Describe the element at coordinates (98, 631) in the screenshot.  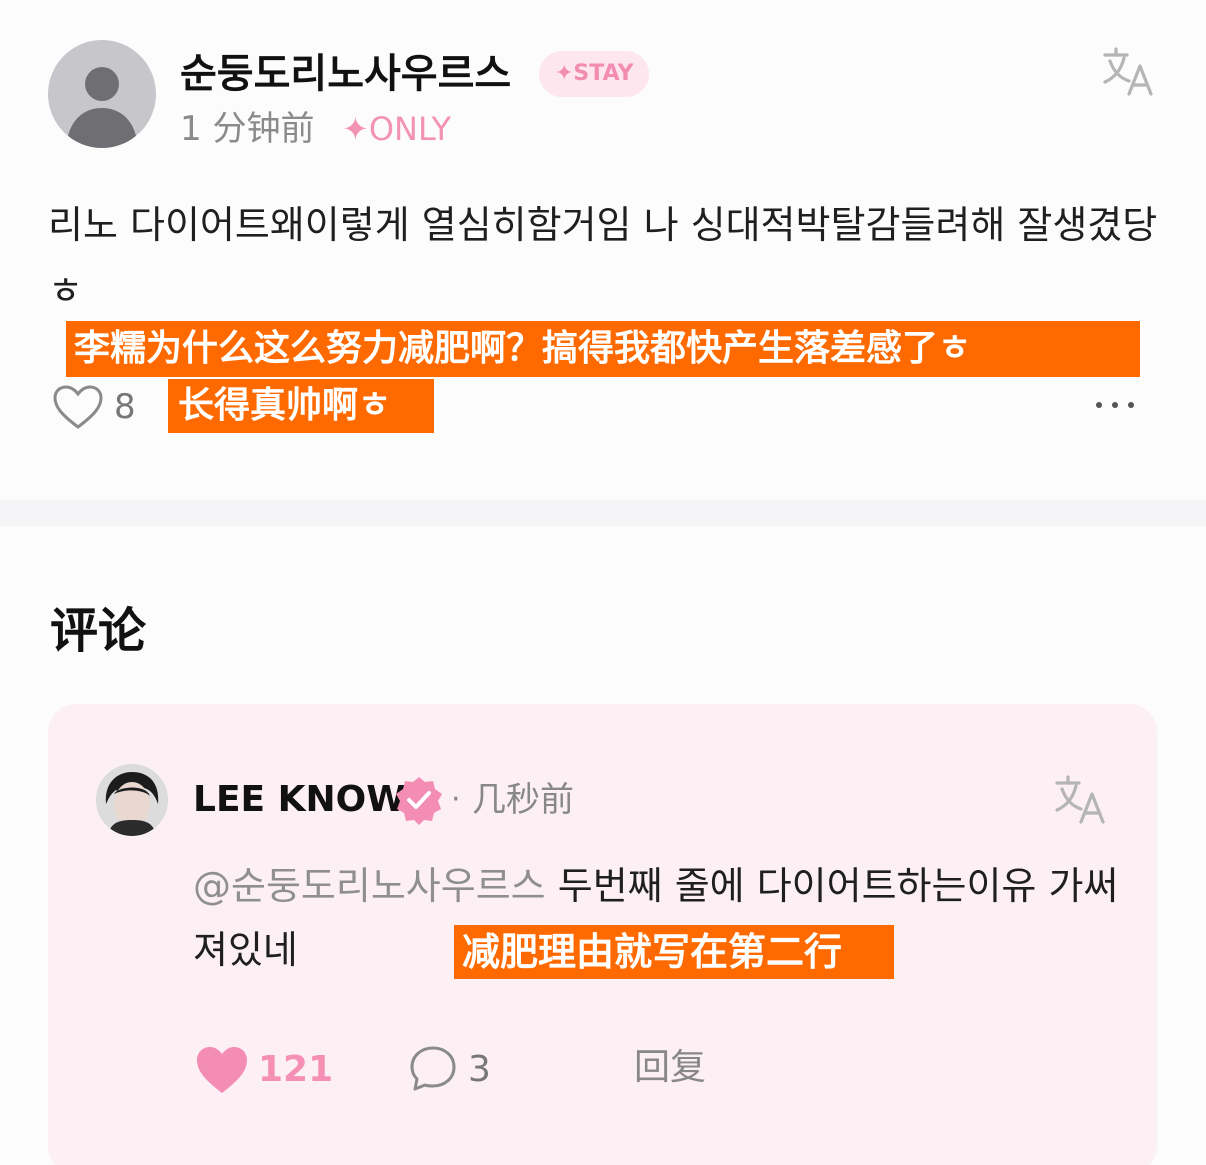
I see `comments-heading: 评论` at that location.